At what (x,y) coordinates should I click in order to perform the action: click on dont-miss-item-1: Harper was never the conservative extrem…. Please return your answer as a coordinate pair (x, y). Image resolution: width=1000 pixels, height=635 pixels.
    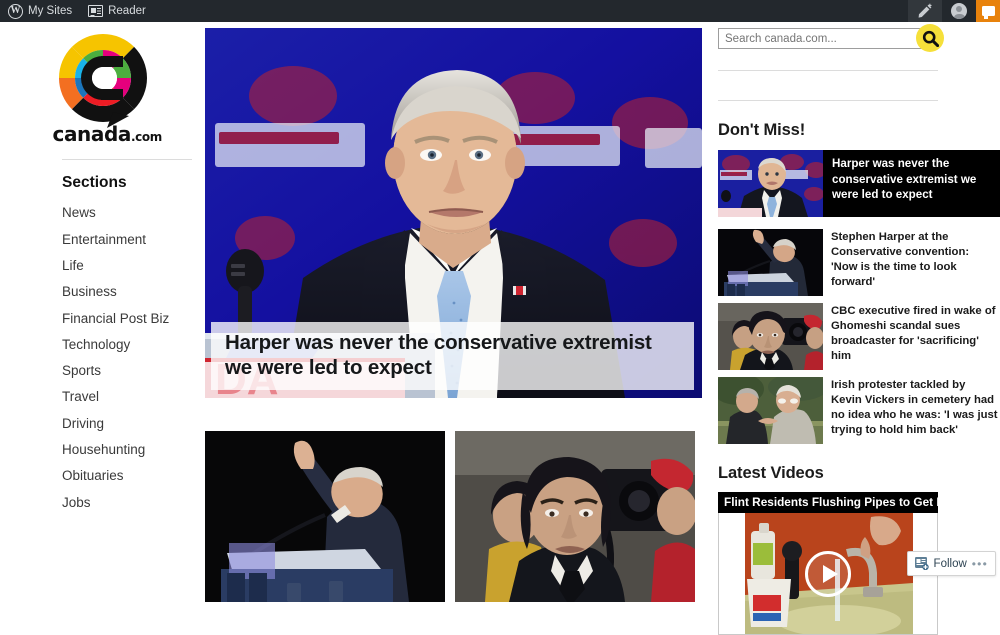
    Looking at the image, I should click on (859, 183).